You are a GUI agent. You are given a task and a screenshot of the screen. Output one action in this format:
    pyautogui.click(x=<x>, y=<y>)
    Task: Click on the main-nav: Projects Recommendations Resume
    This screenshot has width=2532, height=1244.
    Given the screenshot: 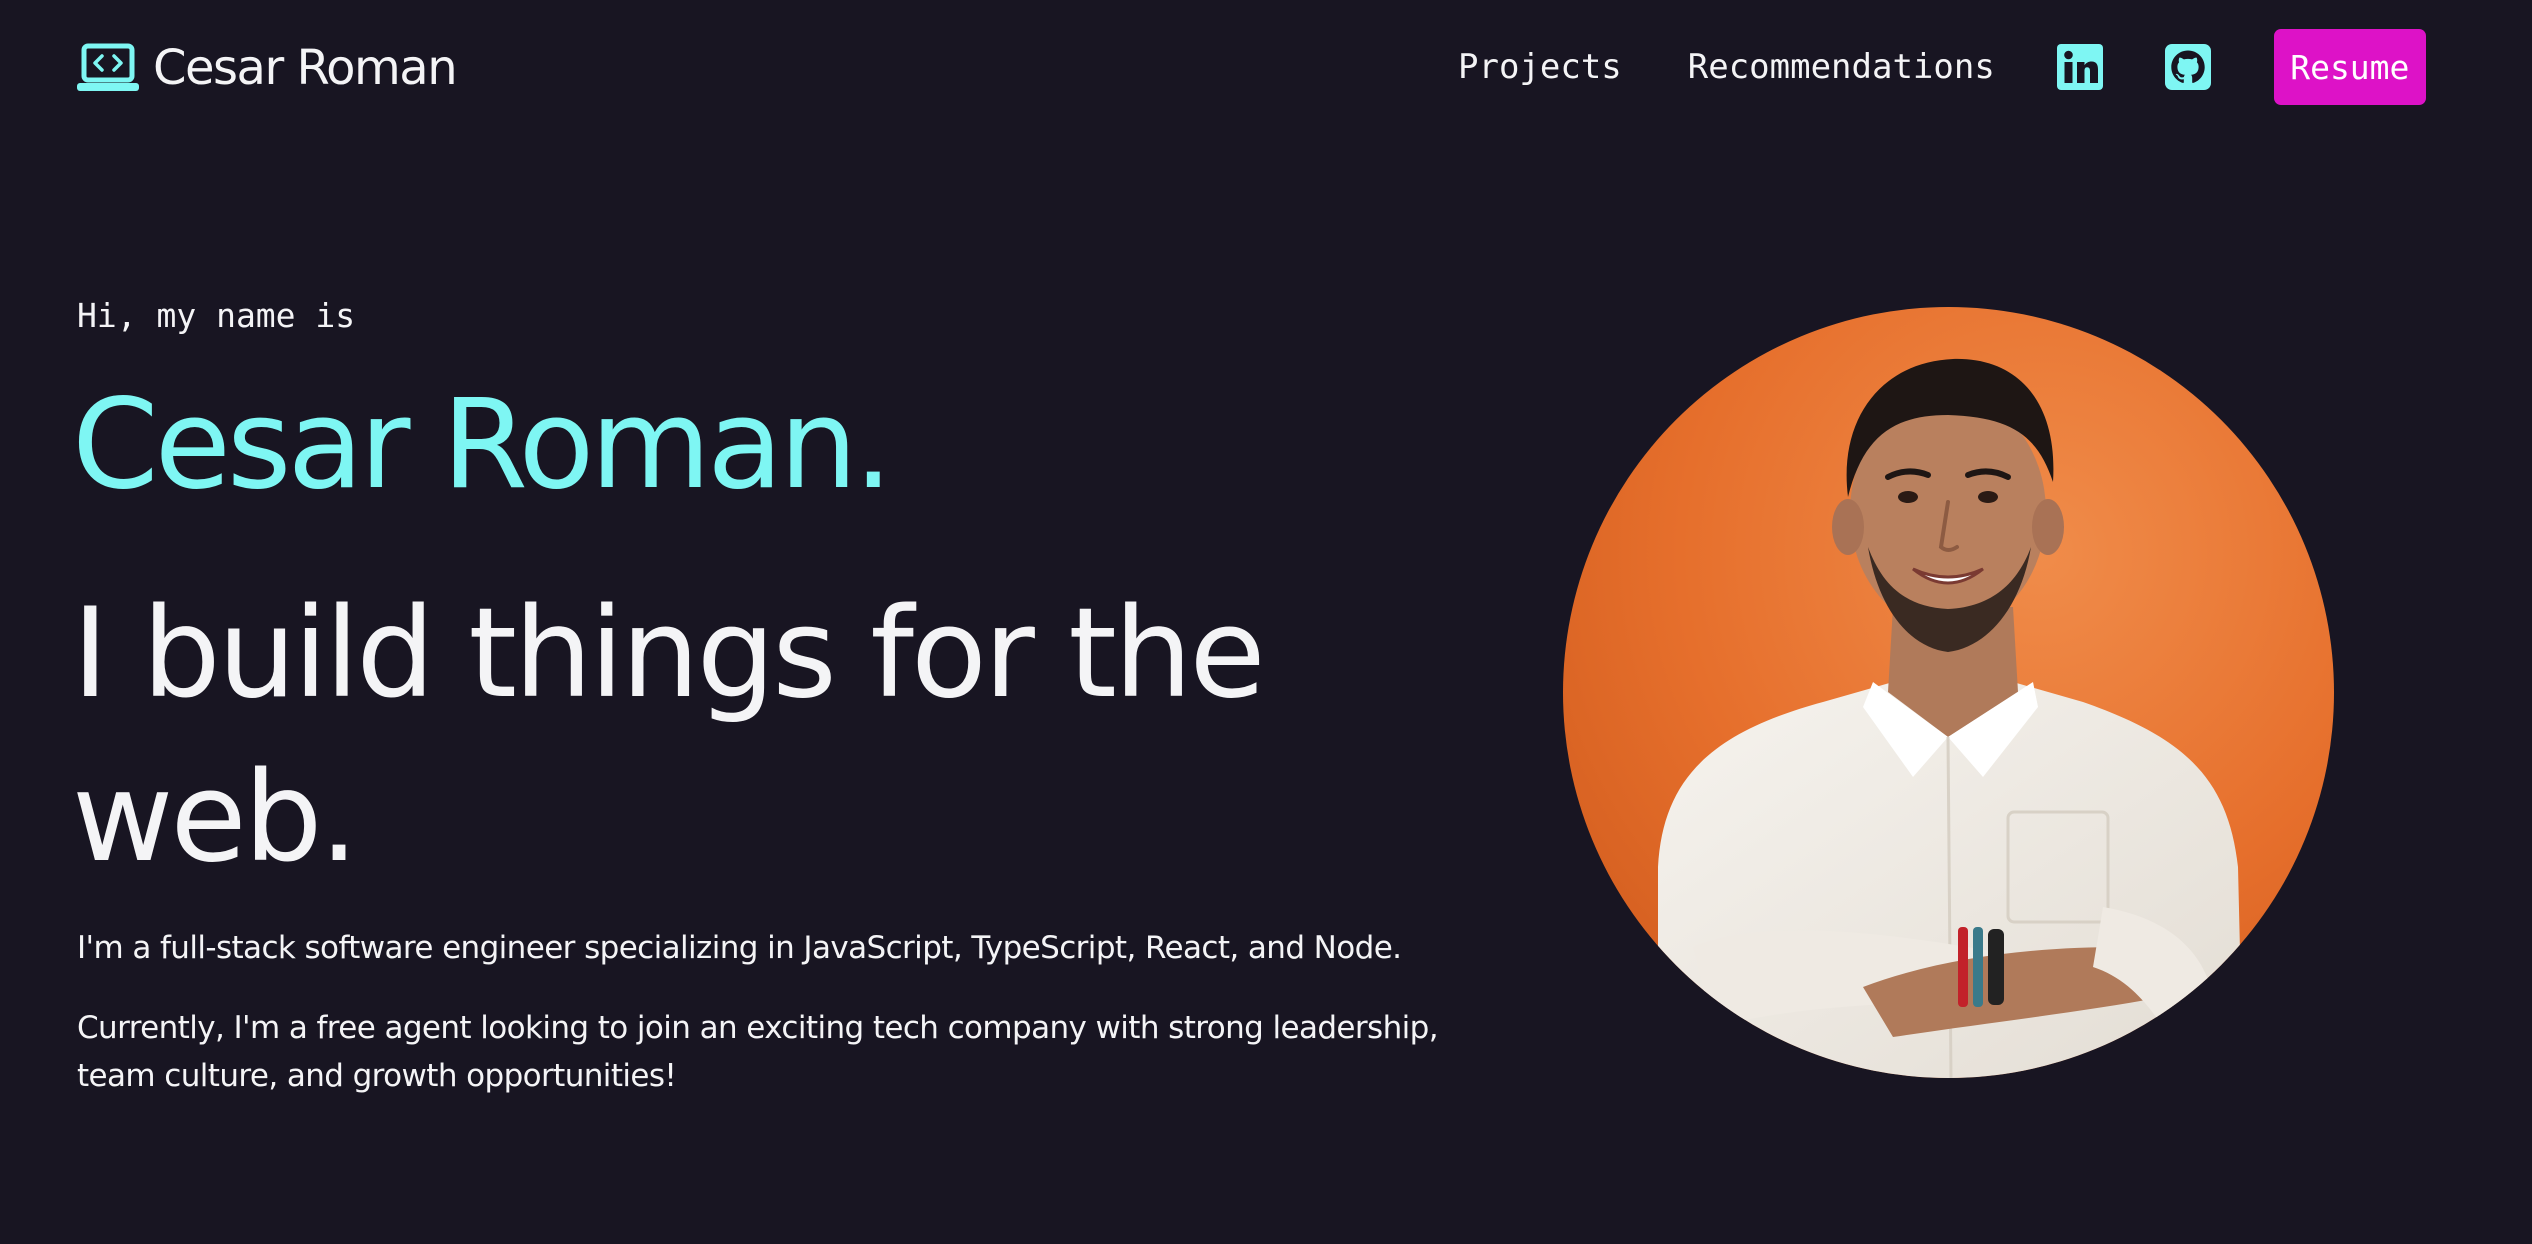 What is the action you would take?
    pyautogui.click(x=1942, y=67)
    